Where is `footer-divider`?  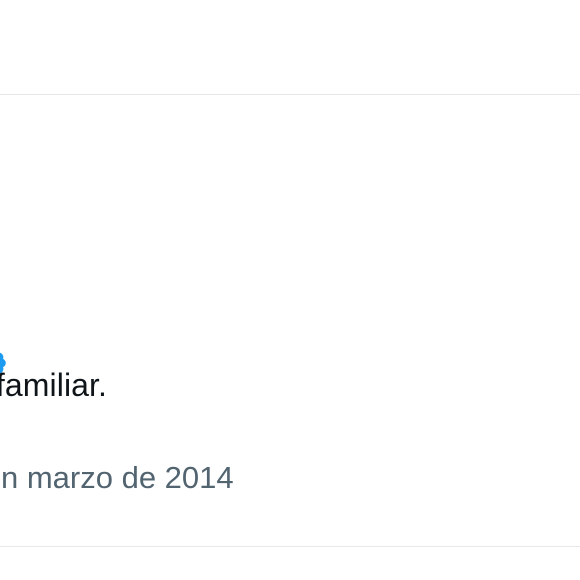
footer-divider is located at coordinates (290, 546).